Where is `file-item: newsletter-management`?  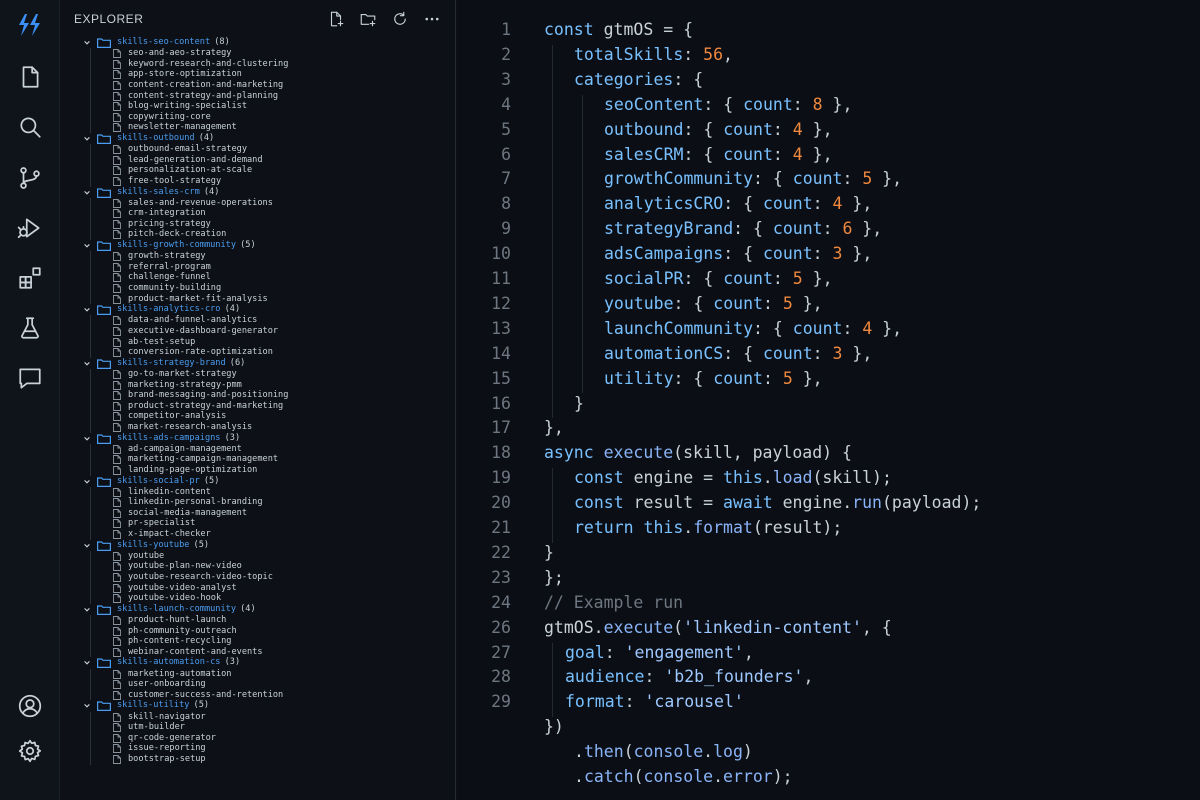 file-item: newsletter-management is located at coordinates (257, 127).